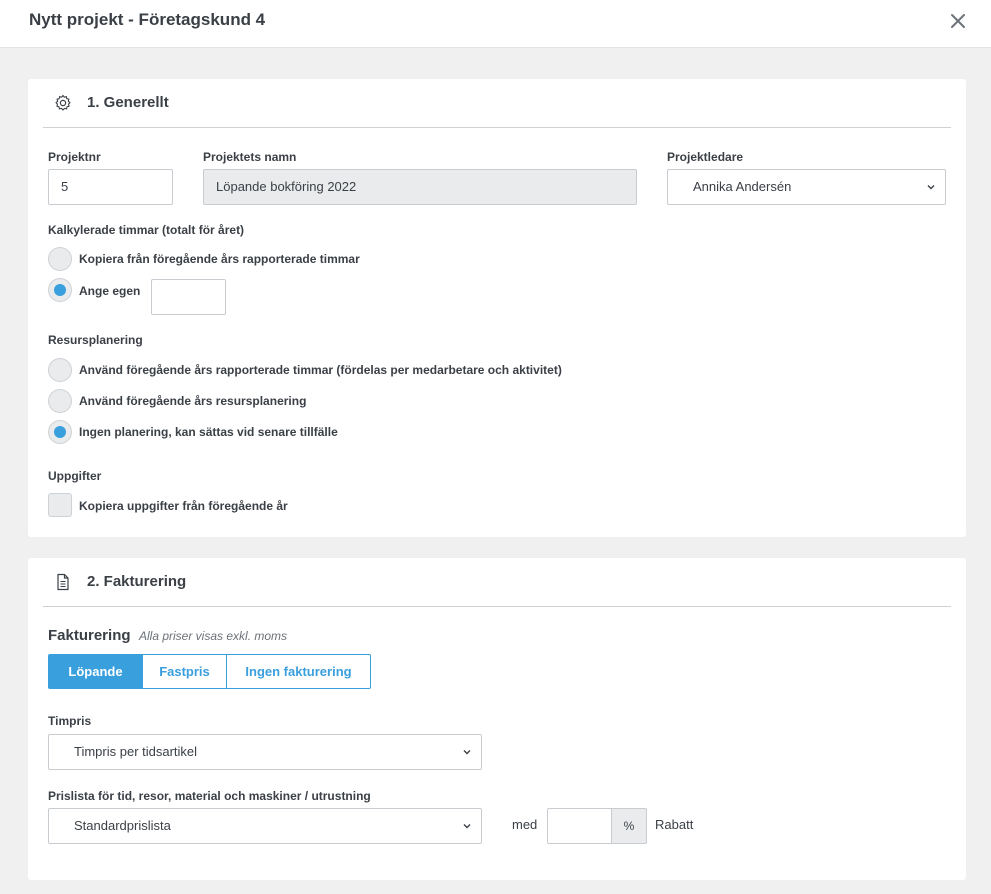  Describe the element at coordinates (60, 432) in the screenshot. I see `resource-option-none-radio` at that location.